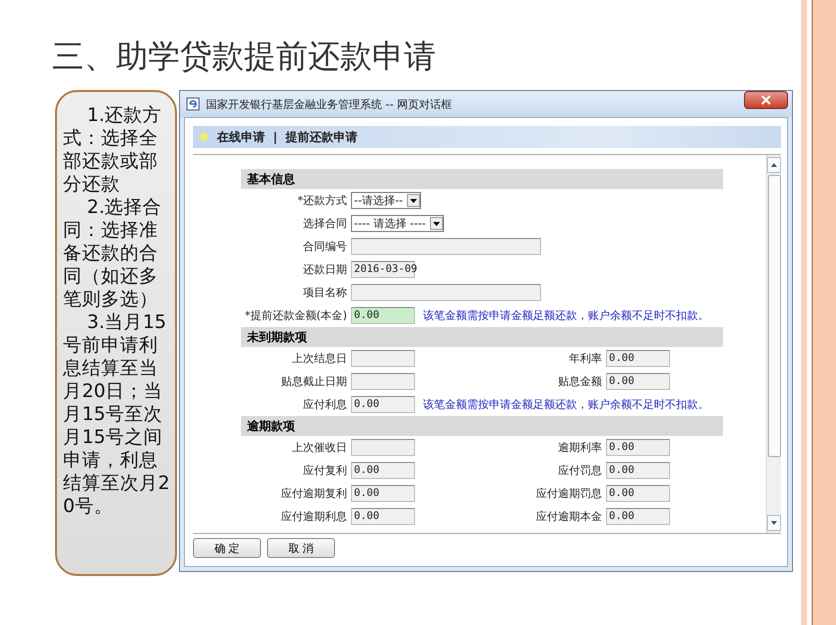  I want to click on field-label: 应付逾期复利, so click(314, 493).